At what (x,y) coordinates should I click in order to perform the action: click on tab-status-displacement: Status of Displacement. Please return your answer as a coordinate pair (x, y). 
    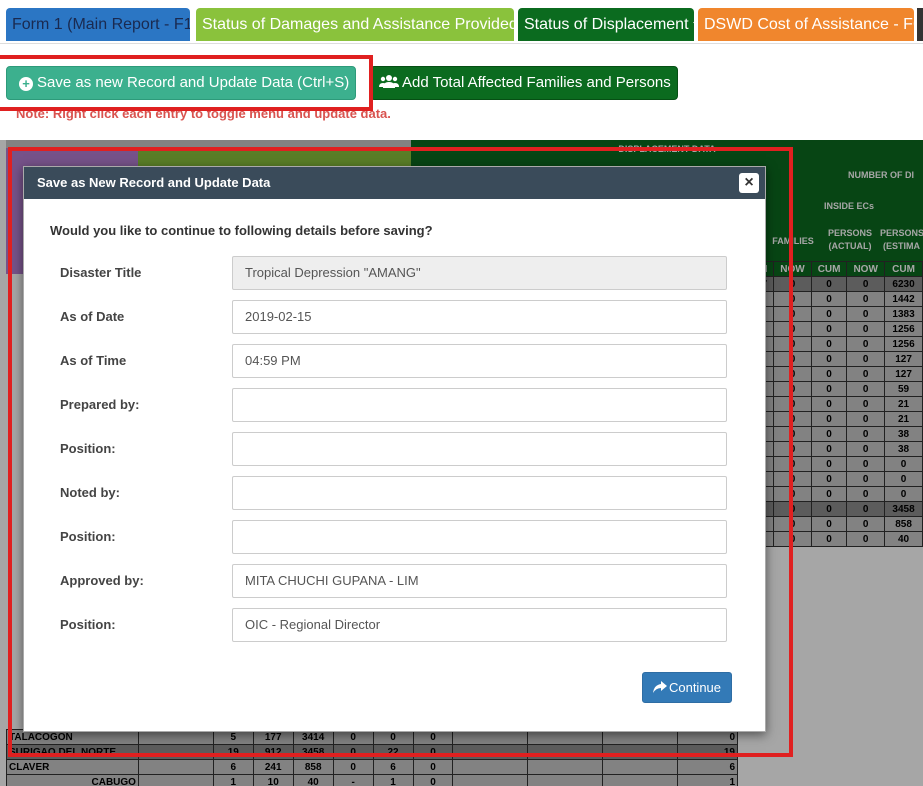
    Looking at the image, I should click on (606, 24).